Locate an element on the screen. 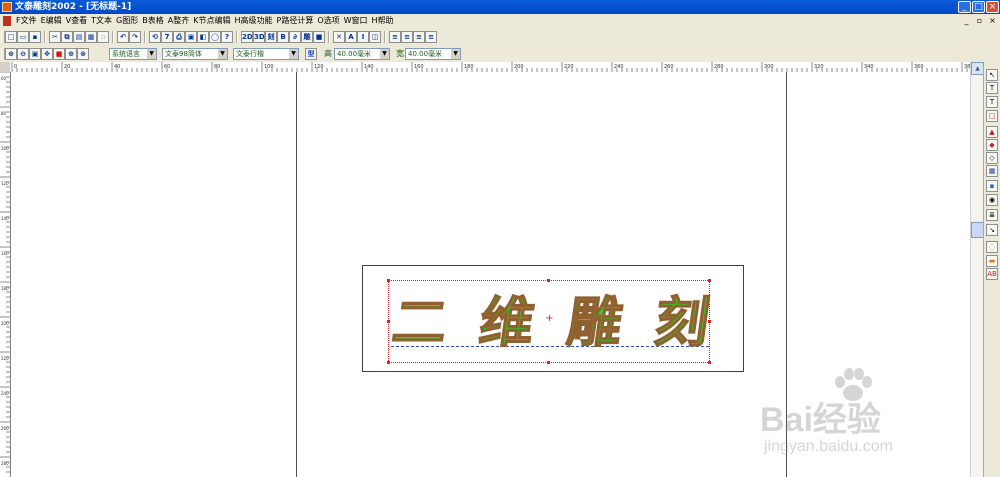  watermark-url: jingyan.baidu.com is located at coordinates (828, 446).